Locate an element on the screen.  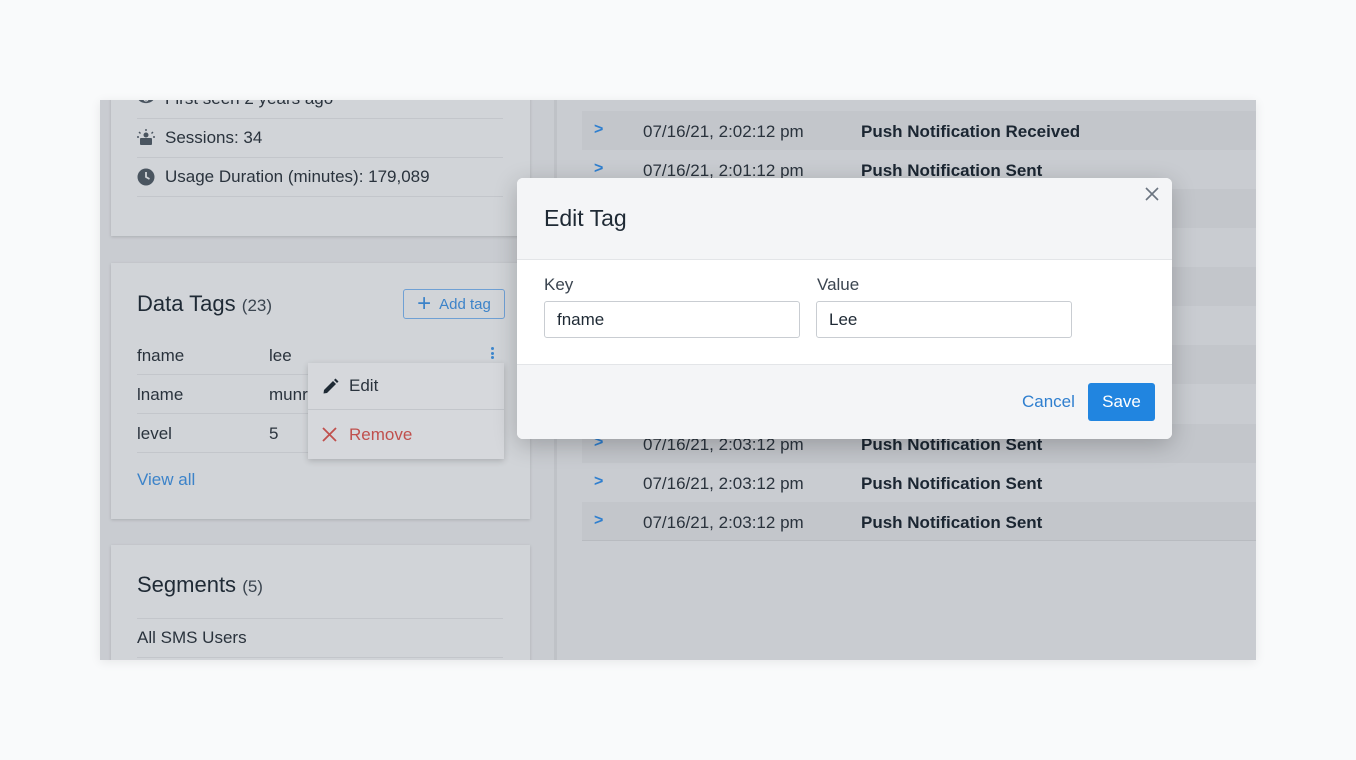
tag-value: lee is located at coordinates (280, 355).